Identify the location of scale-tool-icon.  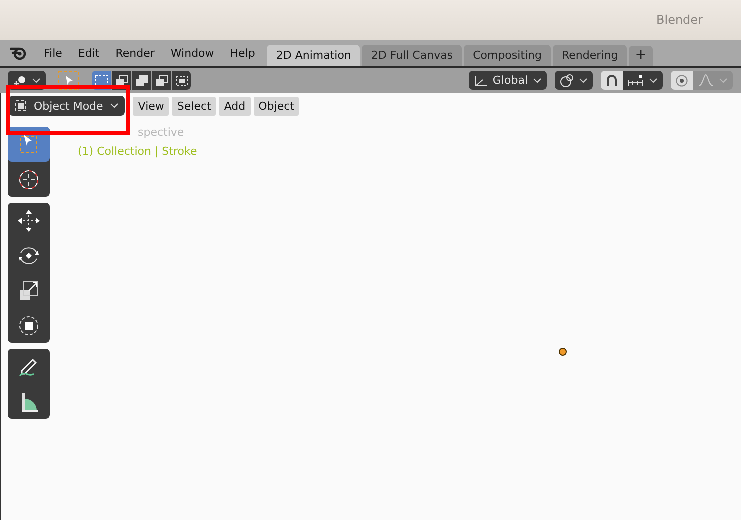
(29, 290).